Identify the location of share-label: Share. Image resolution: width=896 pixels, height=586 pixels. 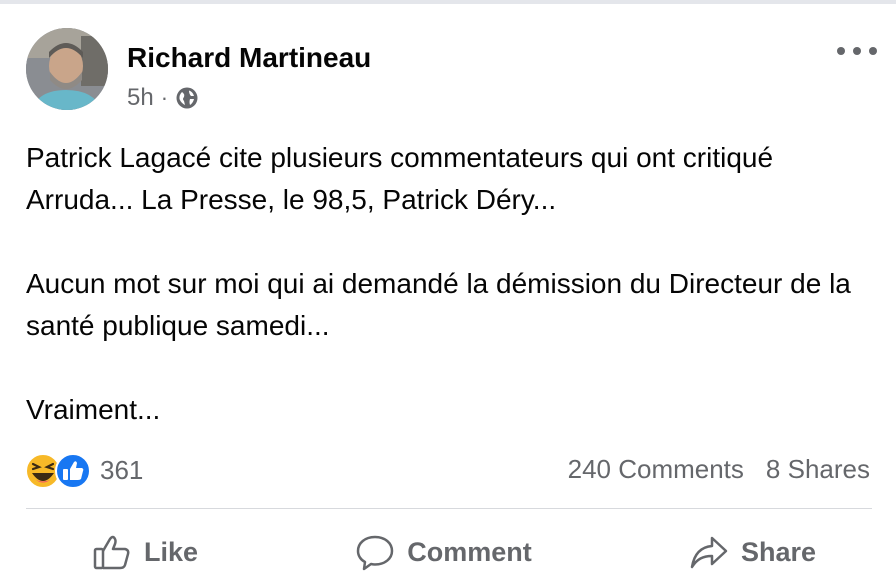
(778, 551).